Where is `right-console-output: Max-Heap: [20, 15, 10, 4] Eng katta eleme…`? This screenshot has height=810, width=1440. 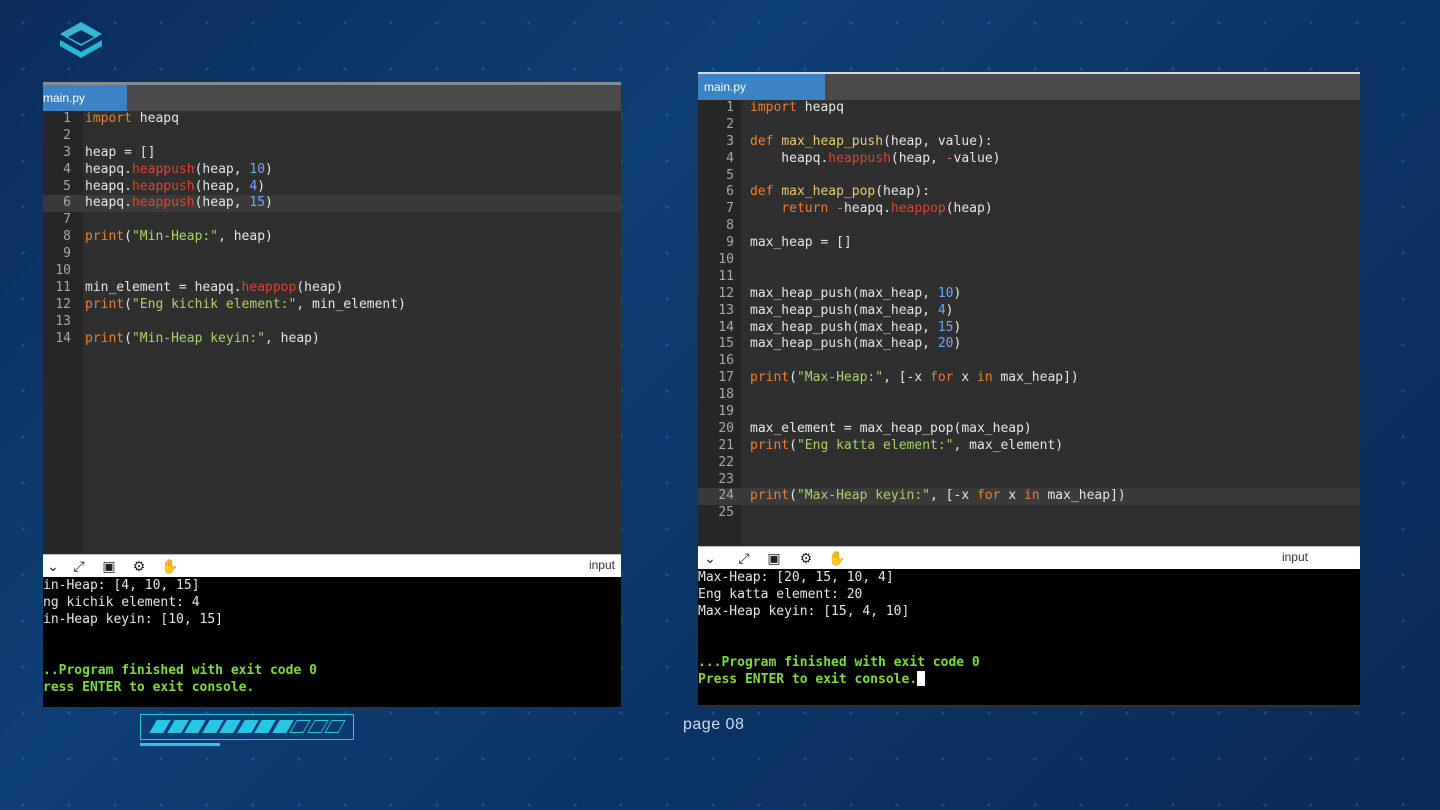
right-console-output: Max-Heap: [20, 15, 10, 4] Eng katta eleme… is located at coordinates (1029, 637).